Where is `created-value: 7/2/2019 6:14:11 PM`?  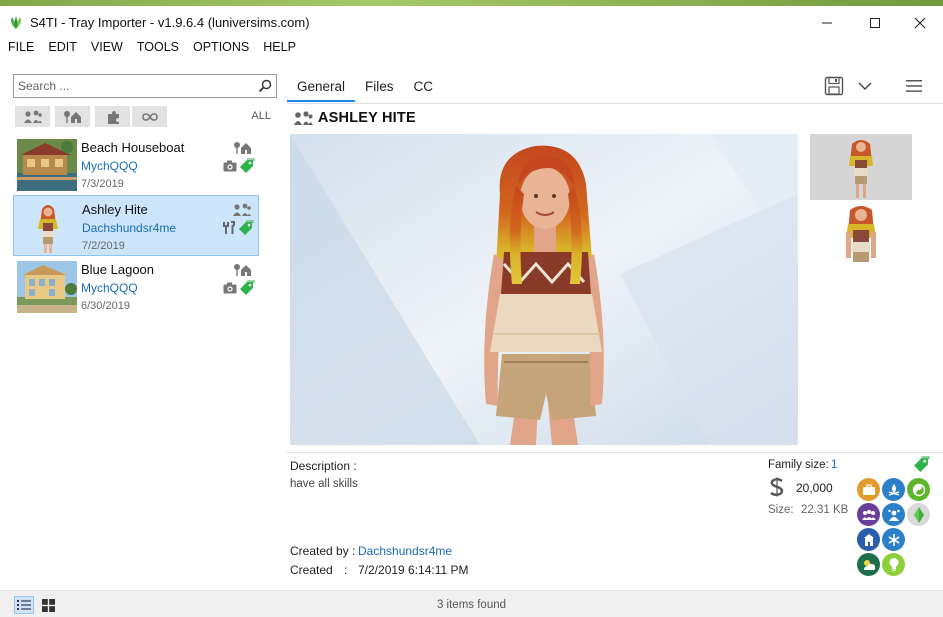 created-value: 7/2/2019 6:14:11 PM is located at coordinates (413, 570).